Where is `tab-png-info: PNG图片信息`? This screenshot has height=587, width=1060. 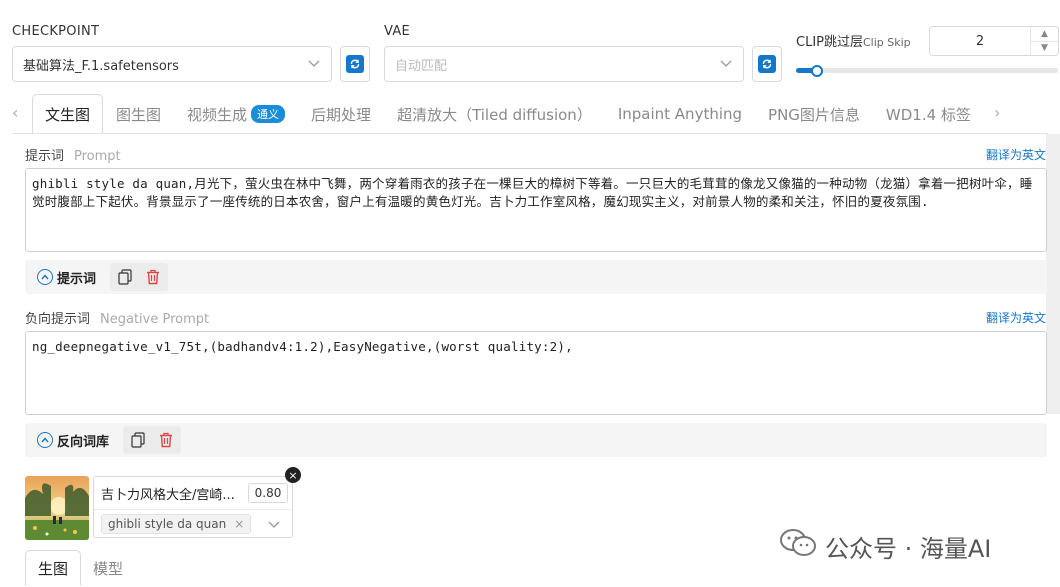
tab-png-info: PNG图片信息 is located at coordinates (814, 114).